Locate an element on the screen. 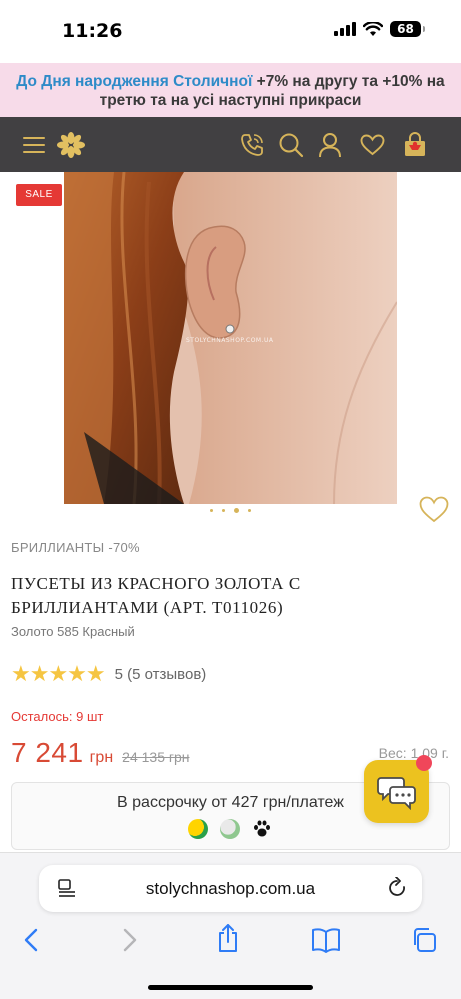 This screenshot has height=999, width=461. price-currency: грн is located at coordinates (101, 757).